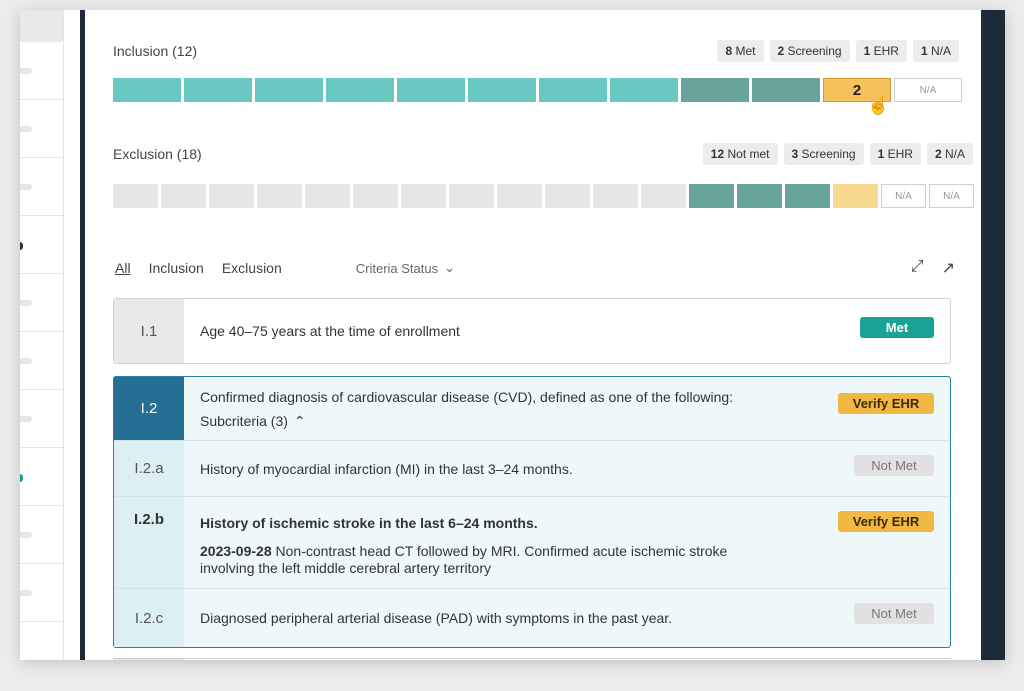 The width and height of the screenshot is (1024, 691). I want to click on criteria-status-label: Criteria Status, so click(397, 268).